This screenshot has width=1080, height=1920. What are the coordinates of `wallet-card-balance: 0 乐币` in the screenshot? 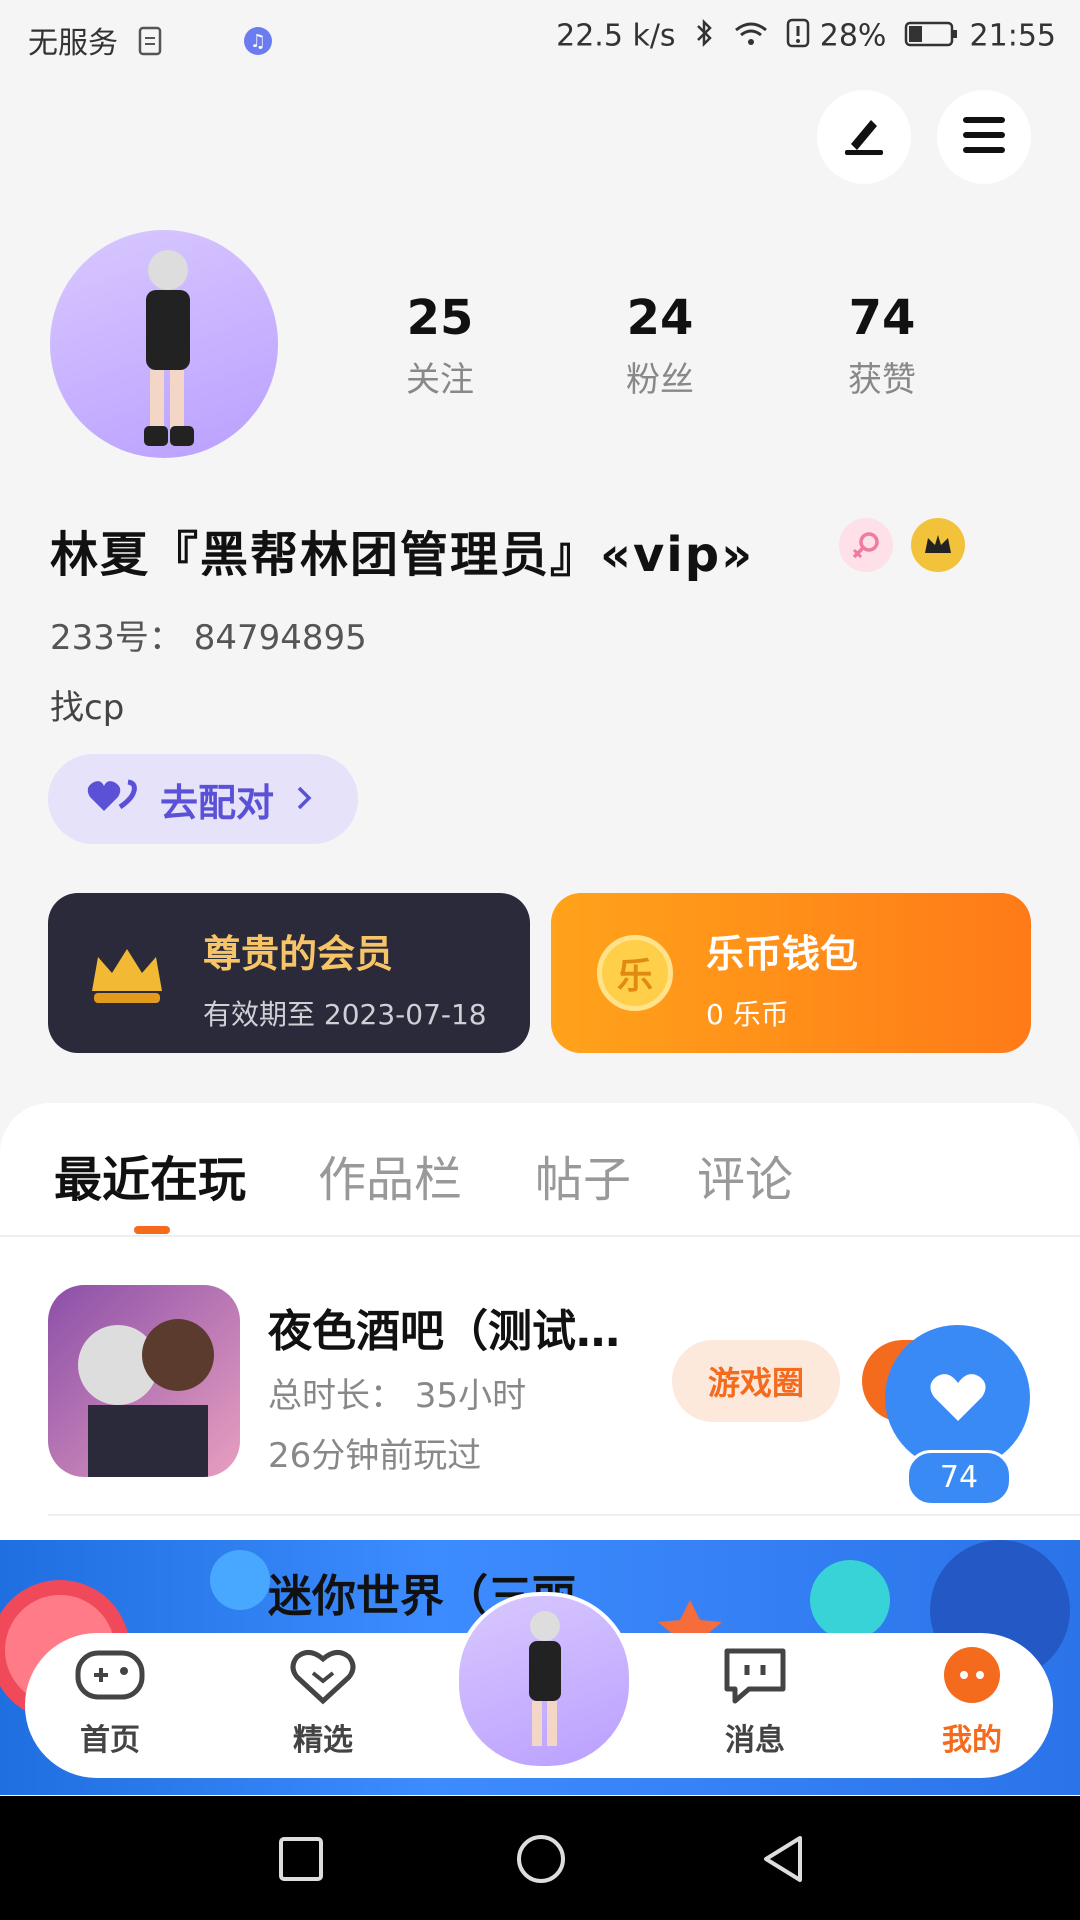 It's located at (747, 1014).